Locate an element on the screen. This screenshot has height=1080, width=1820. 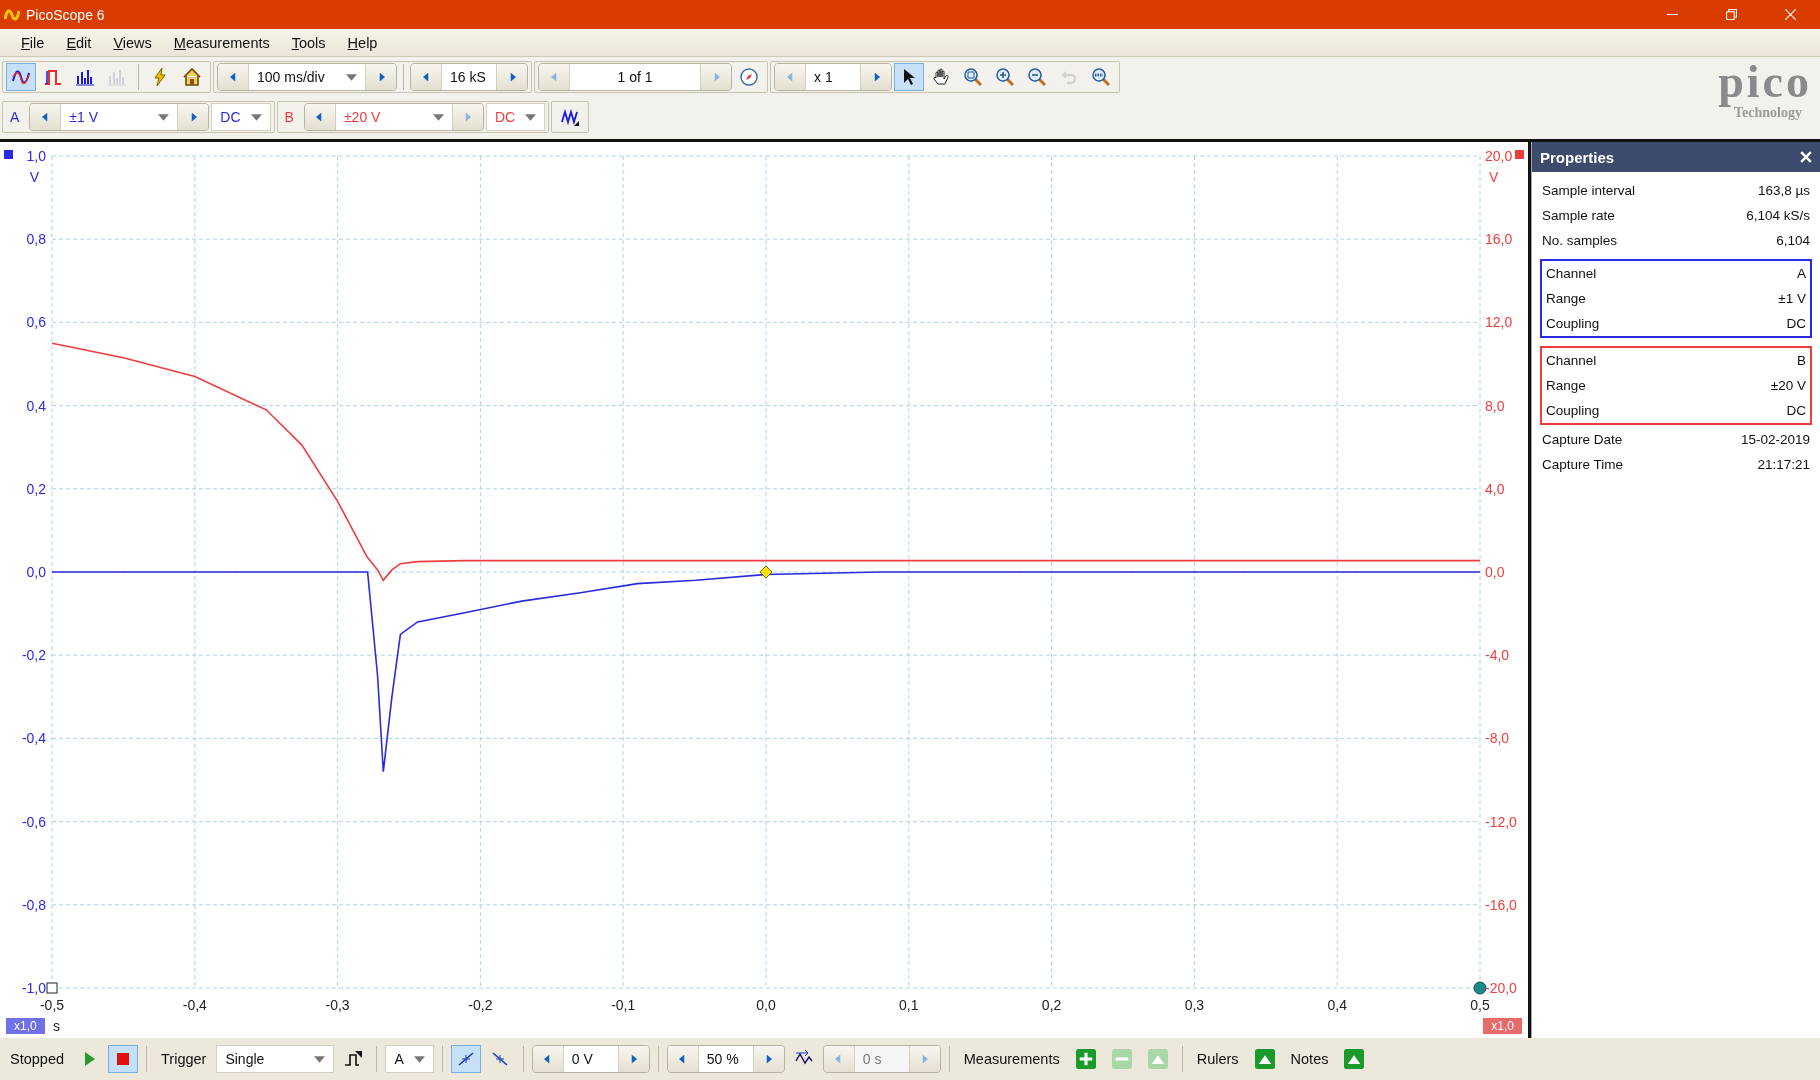
trigger-marker is located at coordinates (766, 572).